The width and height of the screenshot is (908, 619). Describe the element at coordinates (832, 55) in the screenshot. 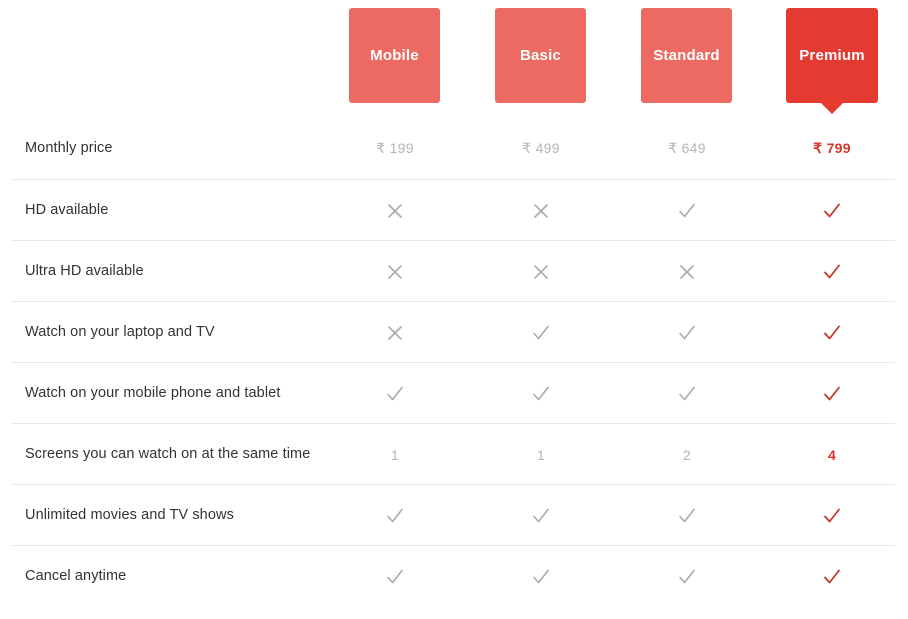

I see `plan-tab-label: Premium` at that location.